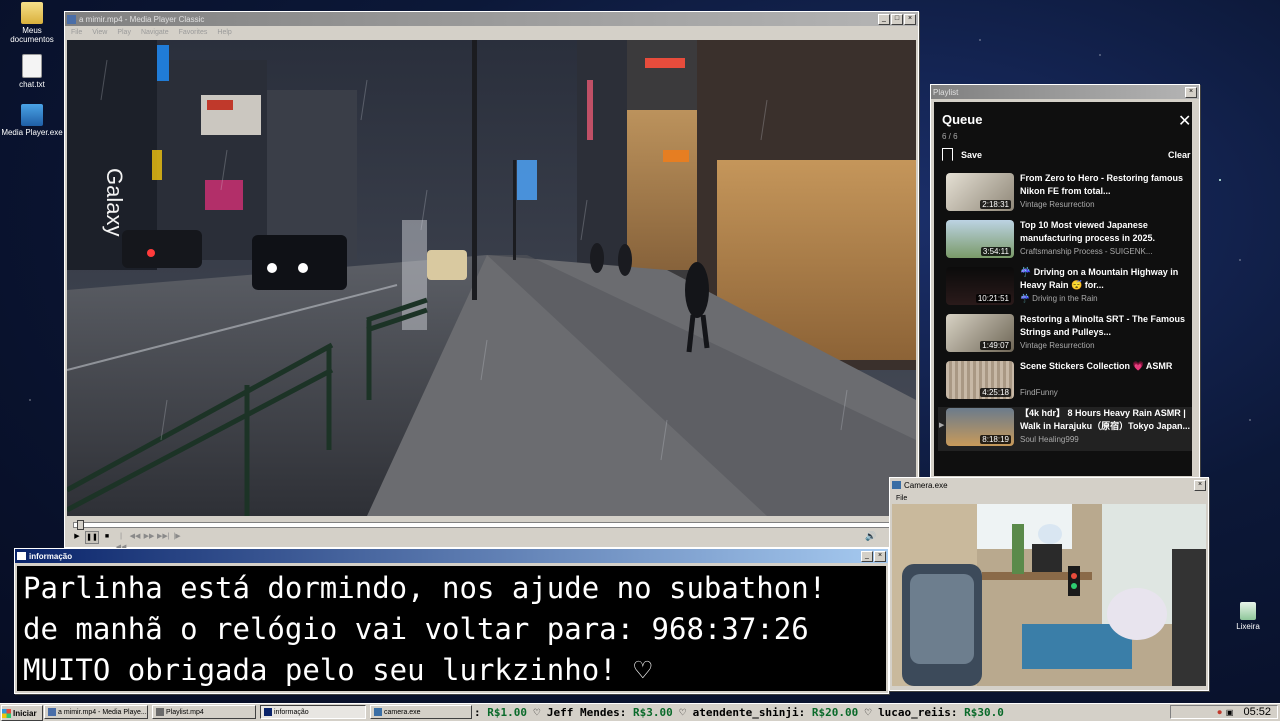  I want to click on playlist-titlebar: Playlist ×, so click(1065, 92).